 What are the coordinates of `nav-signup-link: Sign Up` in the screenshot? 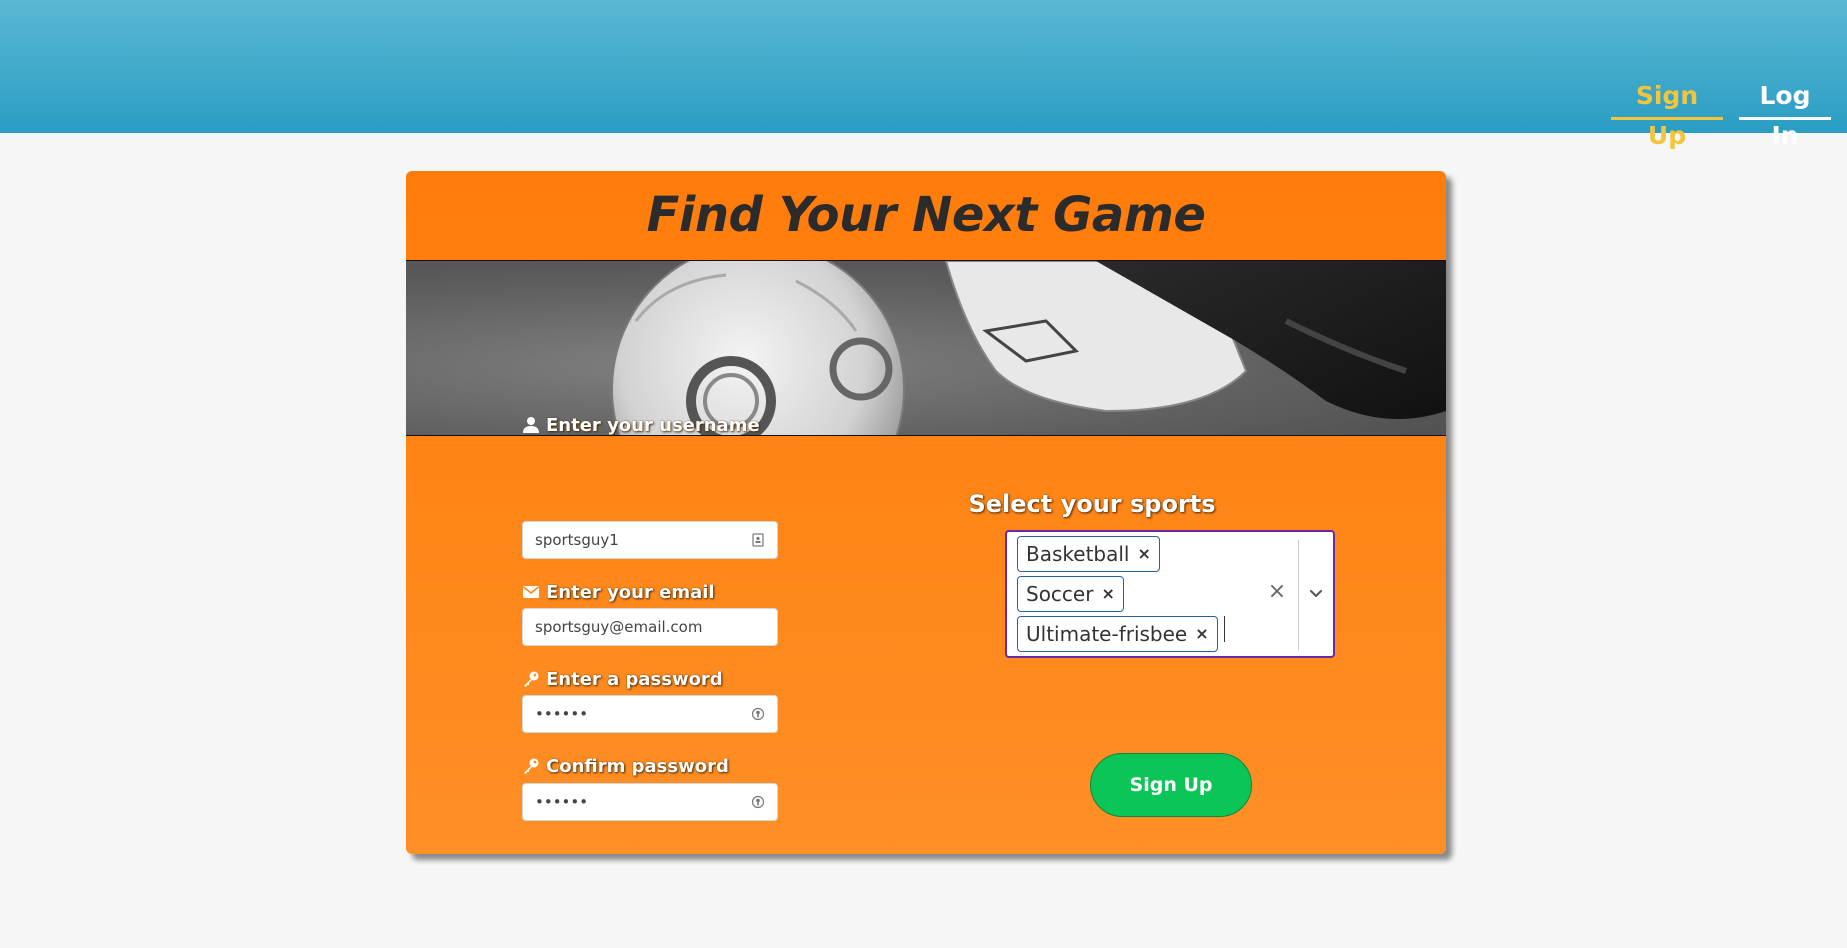 It's located at (1667, 113).